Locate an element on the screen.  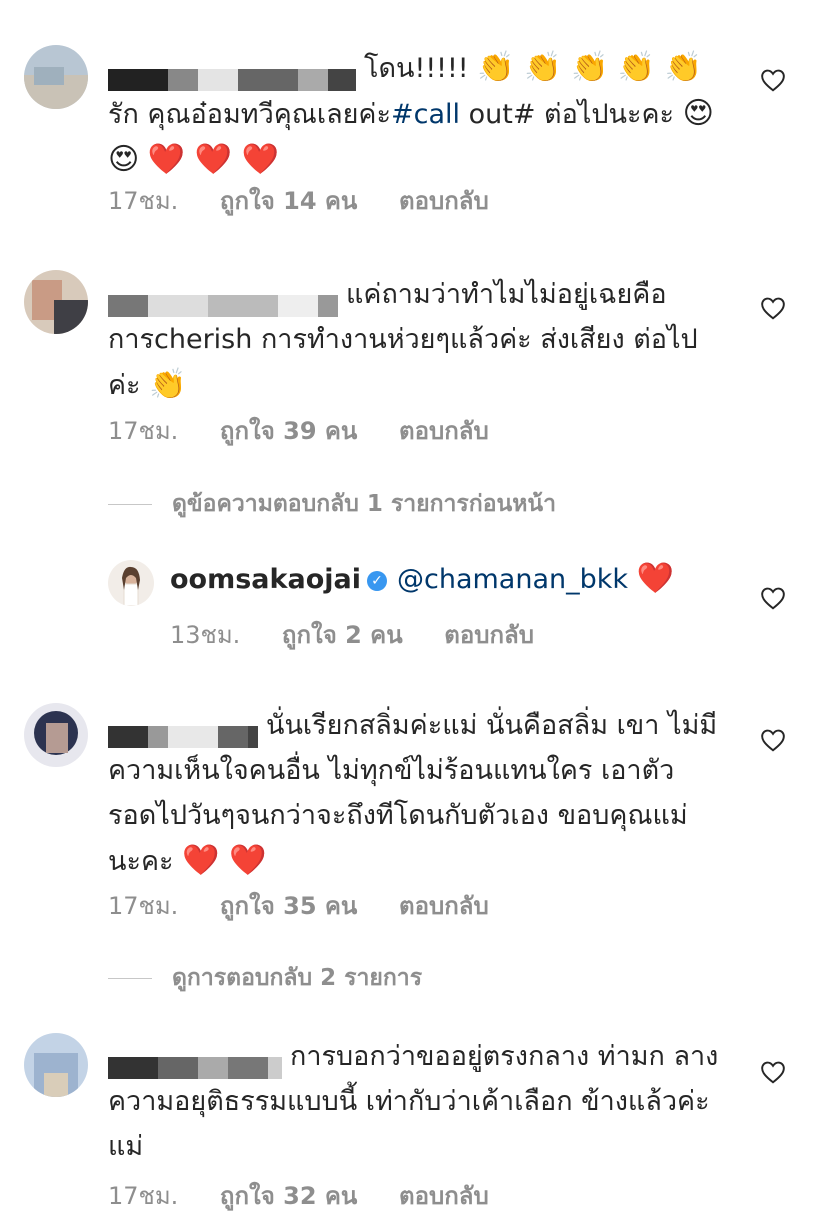
red-heart-emoji-icon: ❤️ is located at coordinates (655, 578).